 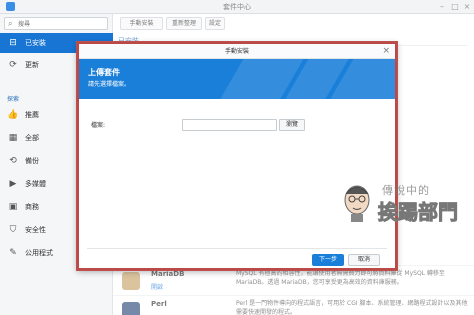 What do you see at coordinates (32, 207) in the screenshot?
I see `sidebar-item-label: 商務` at bounding box center [32, 207].